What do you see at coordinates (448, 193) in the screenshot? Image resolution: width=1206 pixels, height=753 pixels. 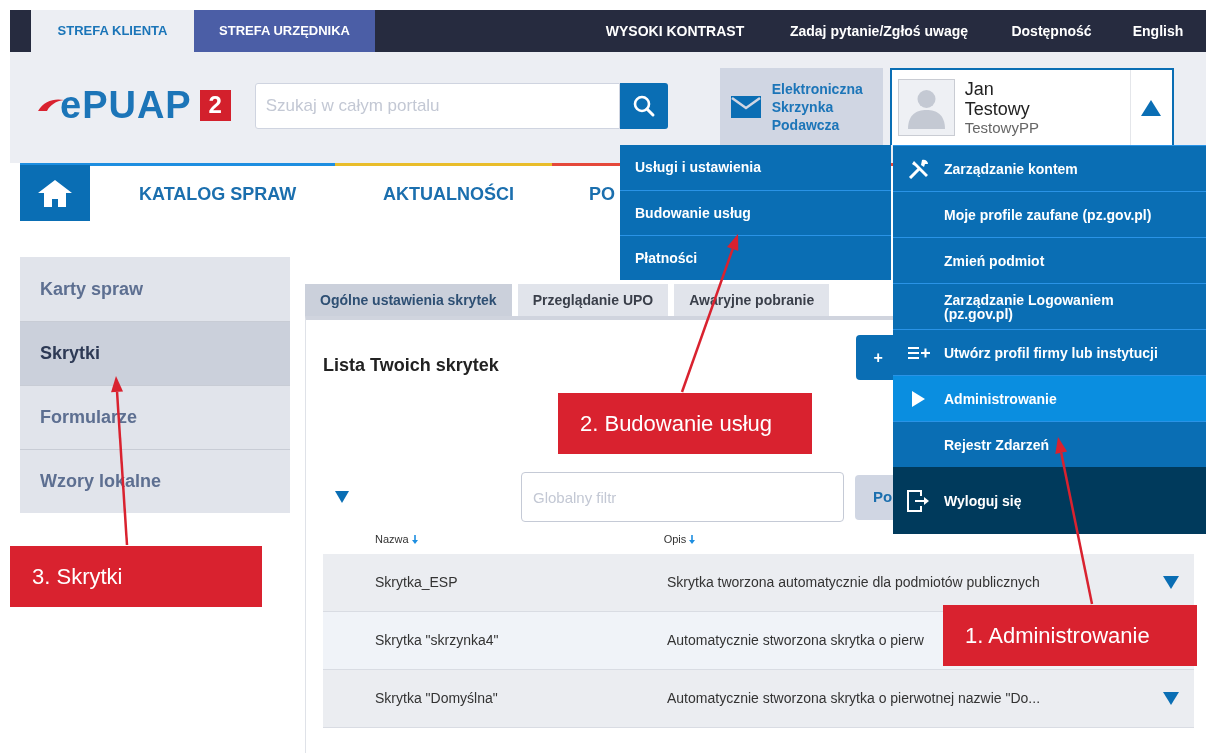 I see `nav-link: AKTUALNOŚCI` at bounding box center [448, 193].